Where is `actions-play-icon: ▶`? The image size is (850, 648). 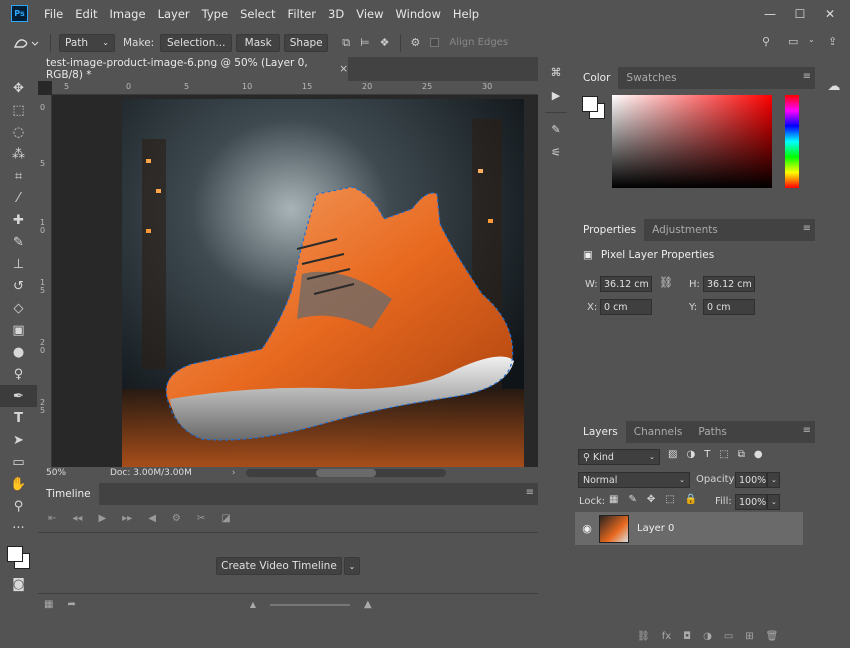 actions-play-icon: ▶ is located at coordinates (556, 95).